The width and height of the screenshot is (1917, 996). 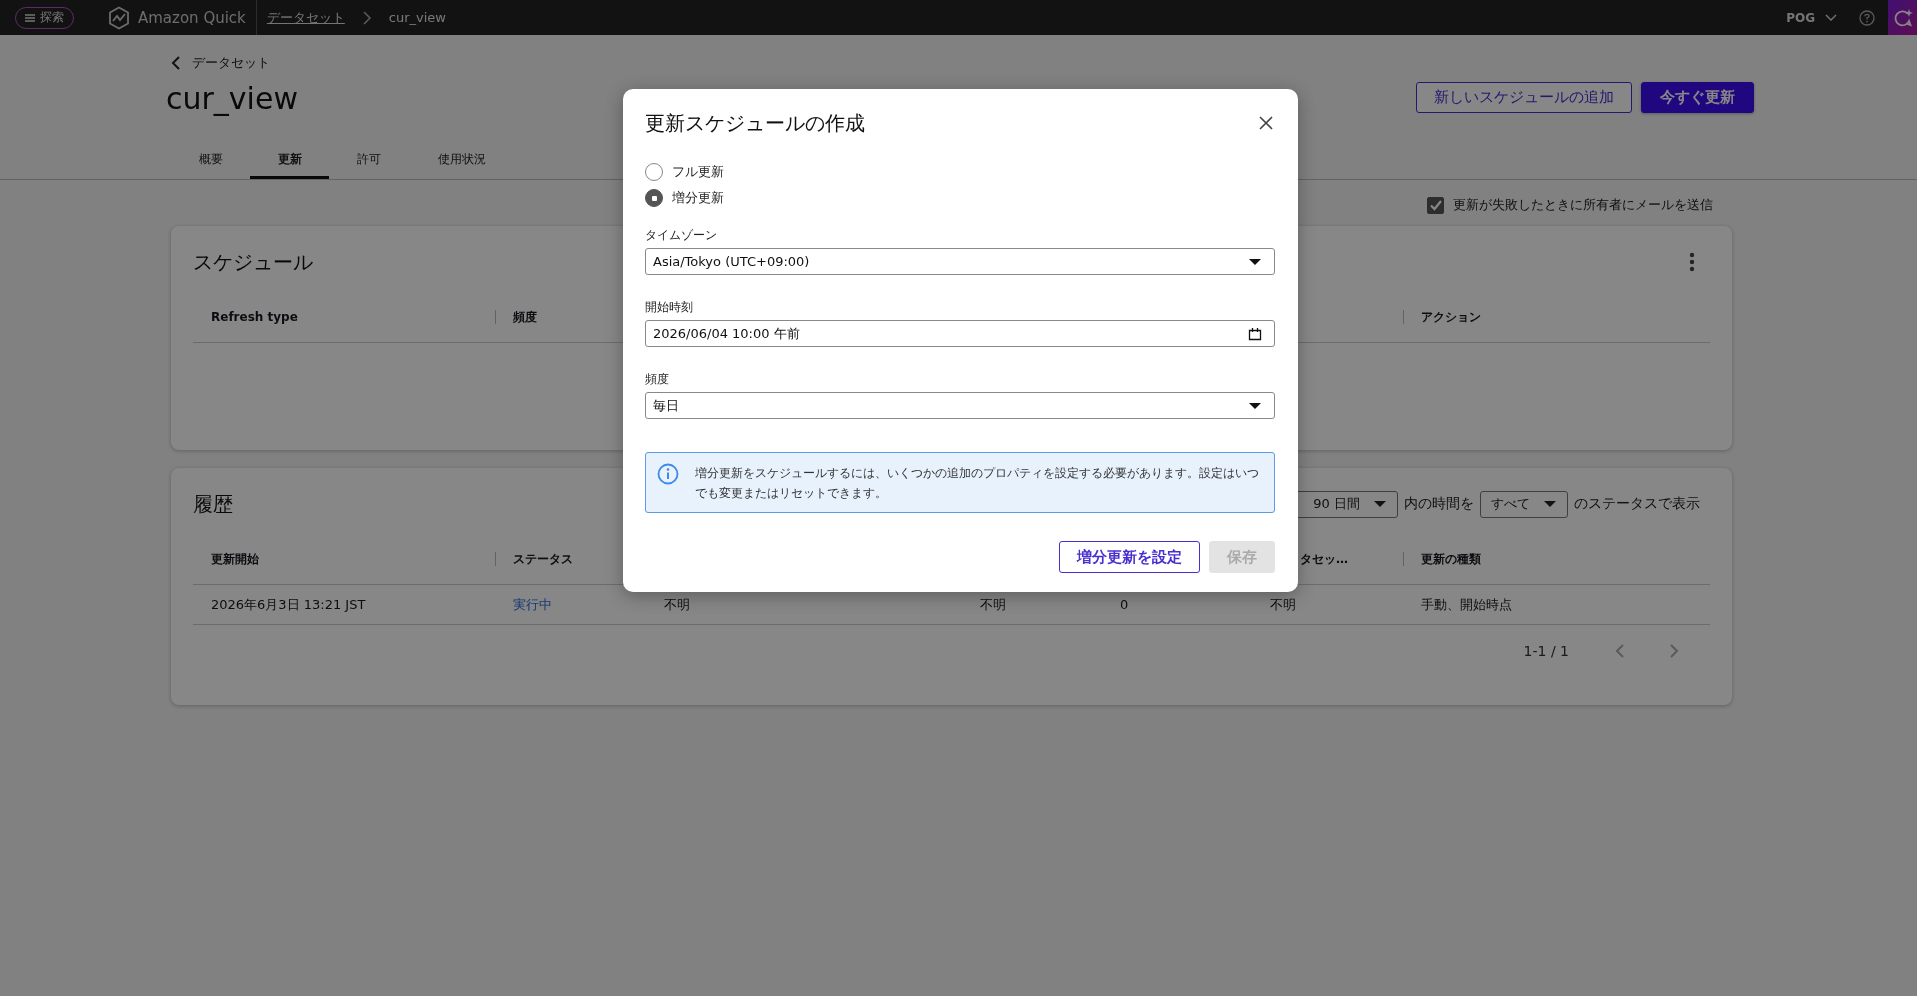 What do you see at coordinates (366, 17) in the screenshot?
I see `chevron-right-icon` at bounding box center [366, 17].